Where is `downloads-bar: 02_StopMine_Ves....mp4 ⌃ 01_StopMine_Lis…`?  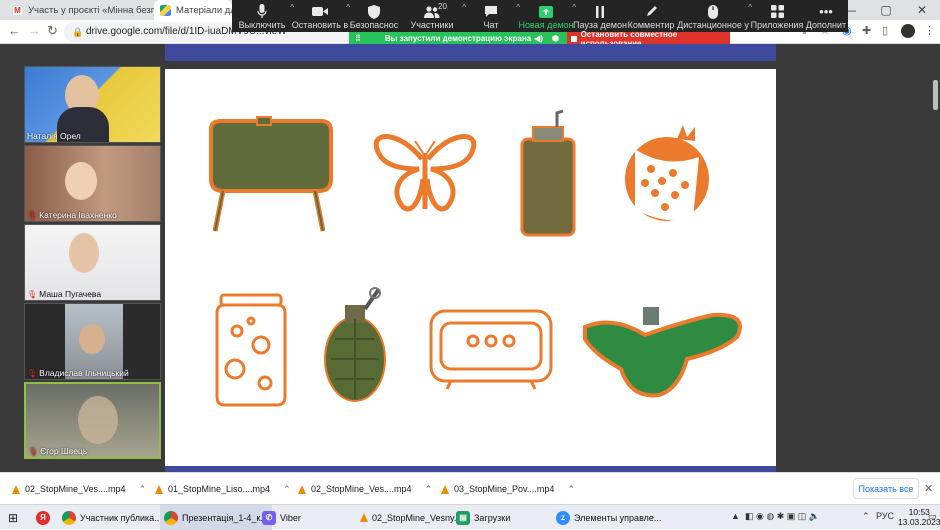
downloads-bar: 02_StopMine_Ves....mp4 ⌃ 01_StopMine_Lis… is located at coordinates (470, 488).